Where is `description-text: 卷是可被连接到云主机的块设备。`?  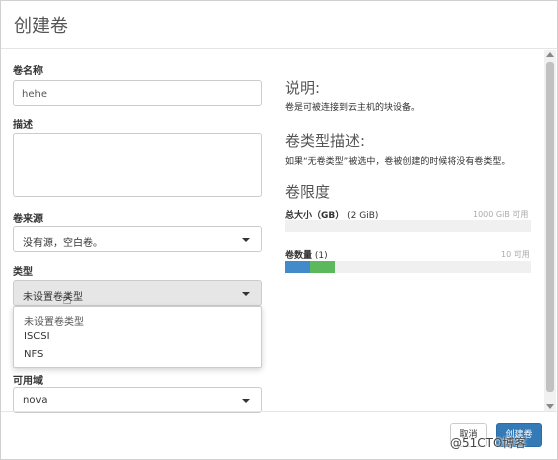 description-text: 卷是可被连接到云主机的块设备。 is located at coordinates (353, 108).